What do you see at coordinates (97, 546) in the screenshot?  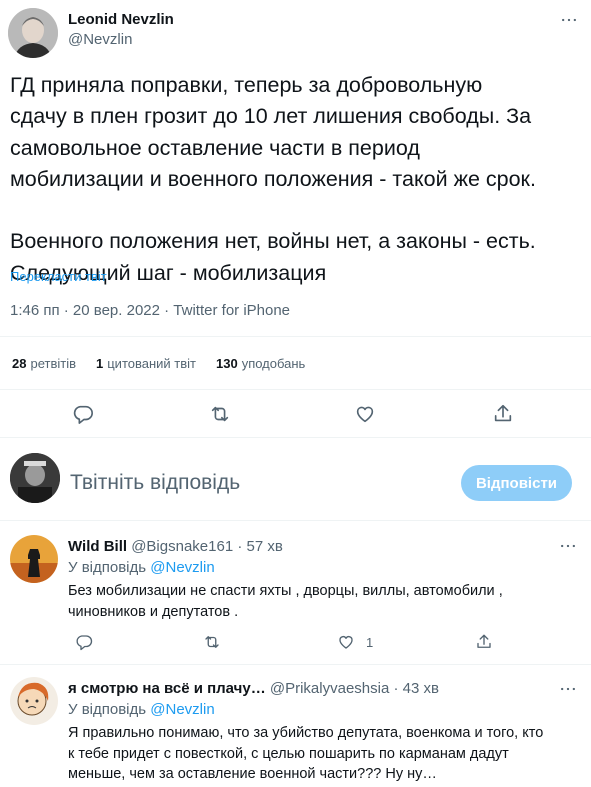 I see `reply-author-name: Wild Bill` at bounding box center [97, 546].